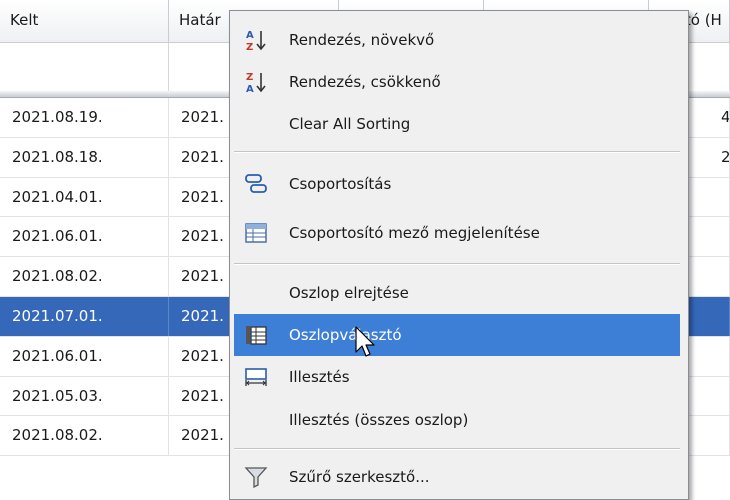 Image resolution: width=730 pixels, height=500 pixels. Describe the element at coordinates (84, 396) in the screenshot. I see `table-cell: 2021.05.03.` at that location.